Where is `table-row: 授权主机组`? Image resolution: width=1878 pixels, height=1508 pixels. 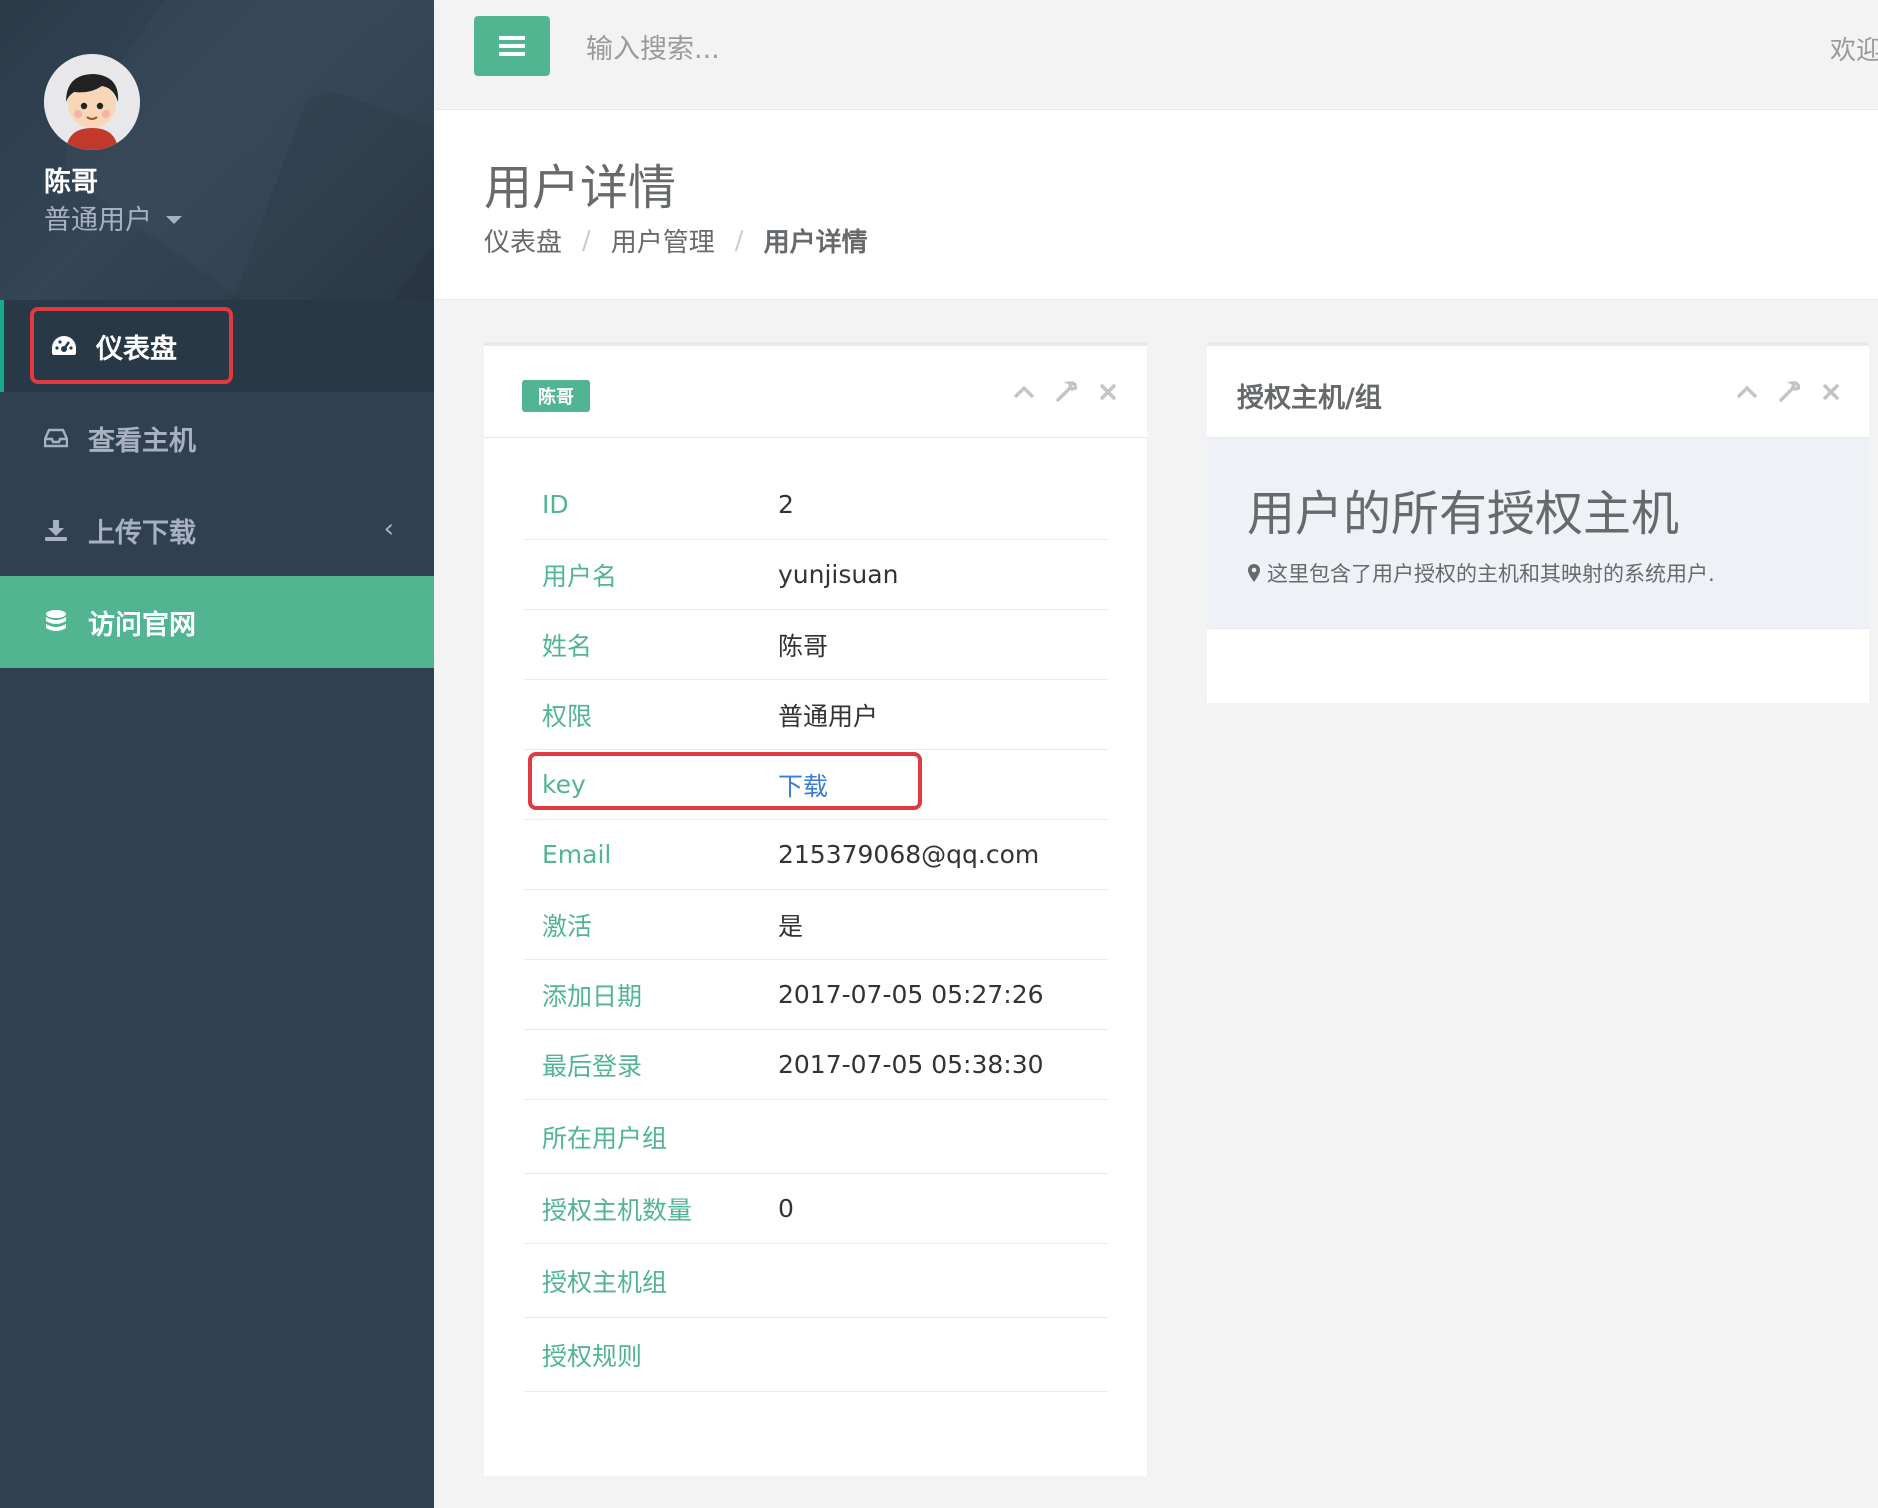
table-row: 授权主机组 is located at coordinates (816, 1281).